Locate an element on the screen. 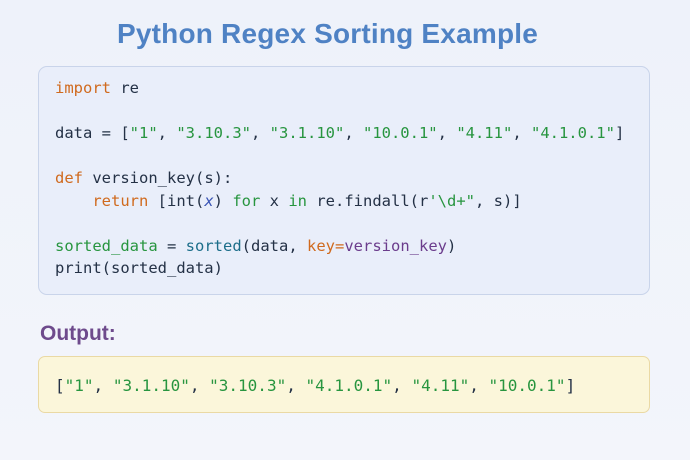  string-literal: "1" is located at coordinates (143, 133).